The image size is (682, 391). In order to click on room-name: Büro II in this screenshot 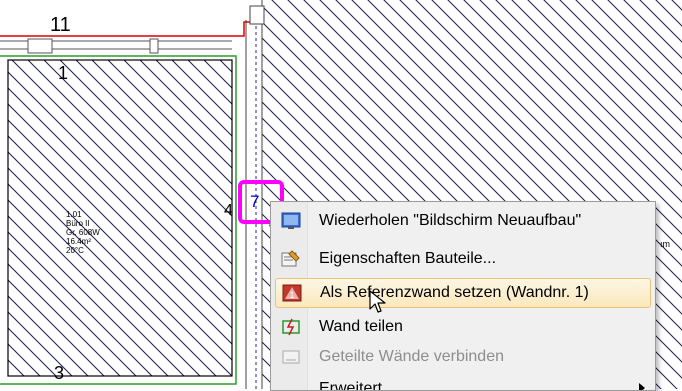, I will do `click(78, 223)`.